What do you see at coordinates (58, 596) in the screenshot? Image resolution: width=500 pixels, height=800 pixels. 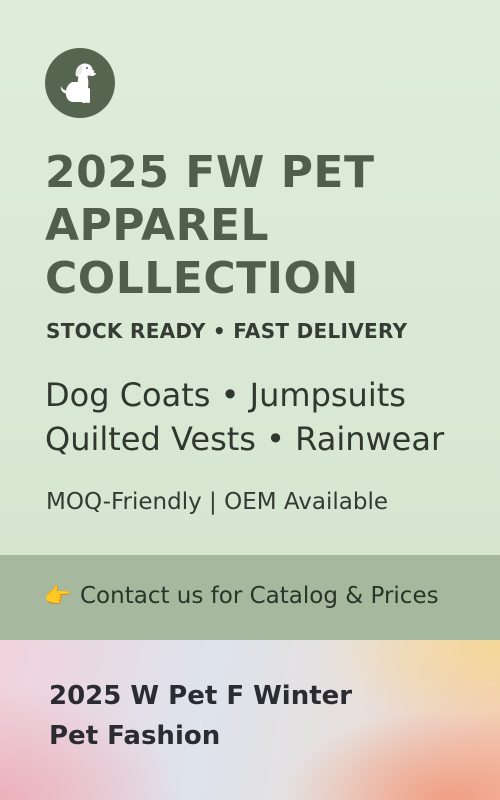 I see `pointing-hand-icon: 👉` at bounding box center [58, 596].